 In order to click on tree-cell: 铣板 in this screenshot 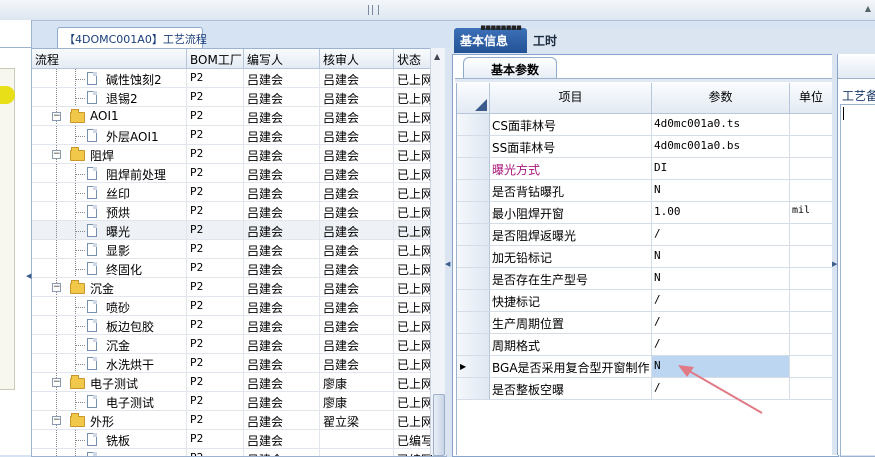, I will do `click(109, 439)`.